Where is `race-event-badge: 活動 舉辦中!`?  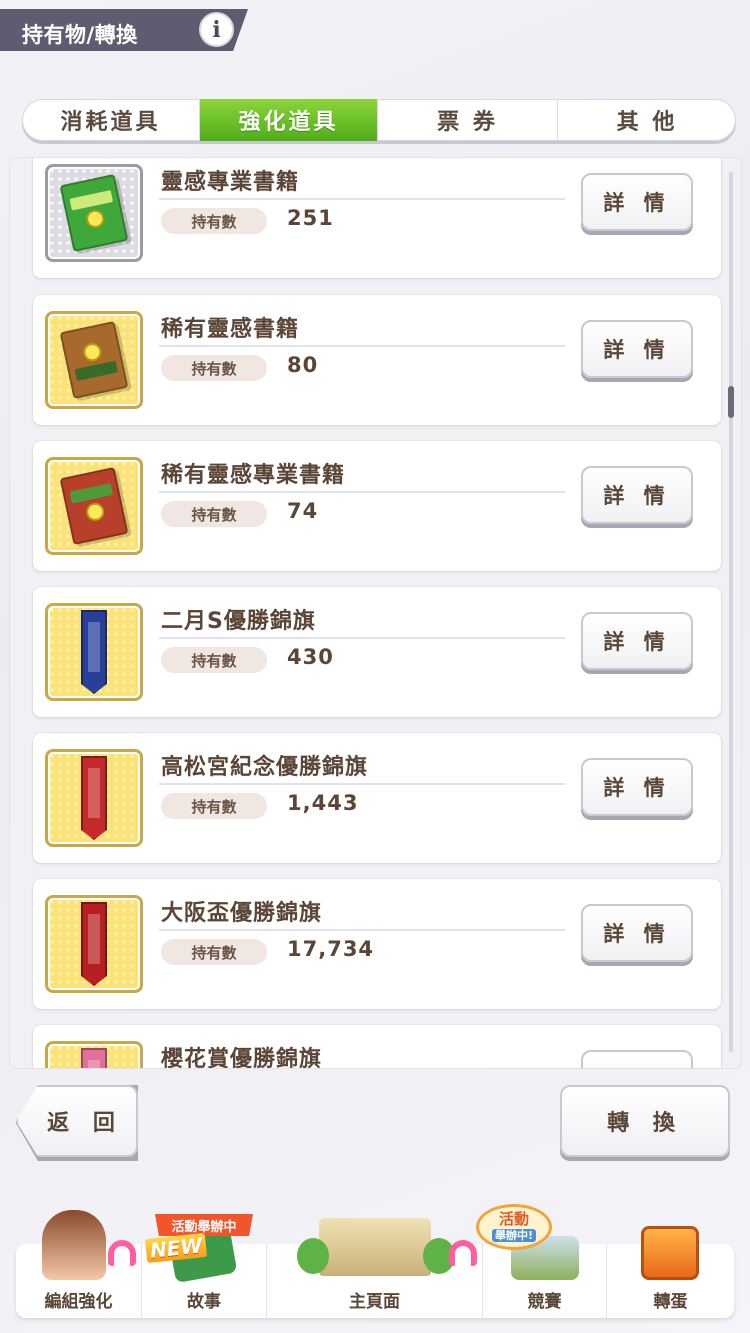
race-event-badge: 活動 舉辦中! is located at coordinates (514, 1227).